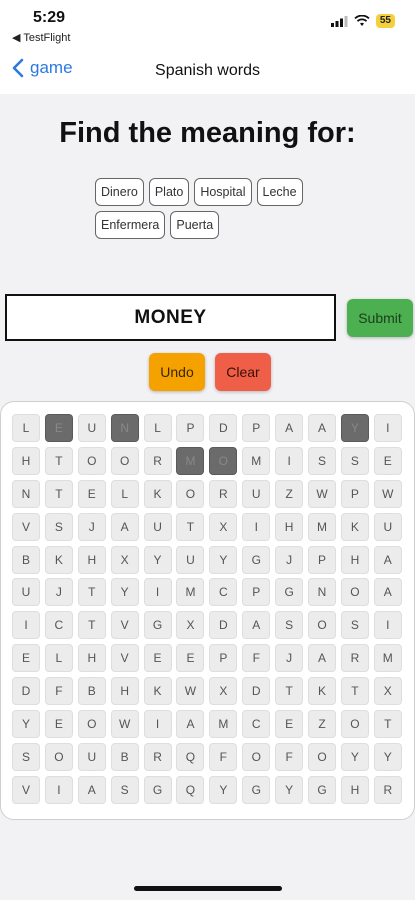  I want to click on grid-cell: V, so click(124, 625).